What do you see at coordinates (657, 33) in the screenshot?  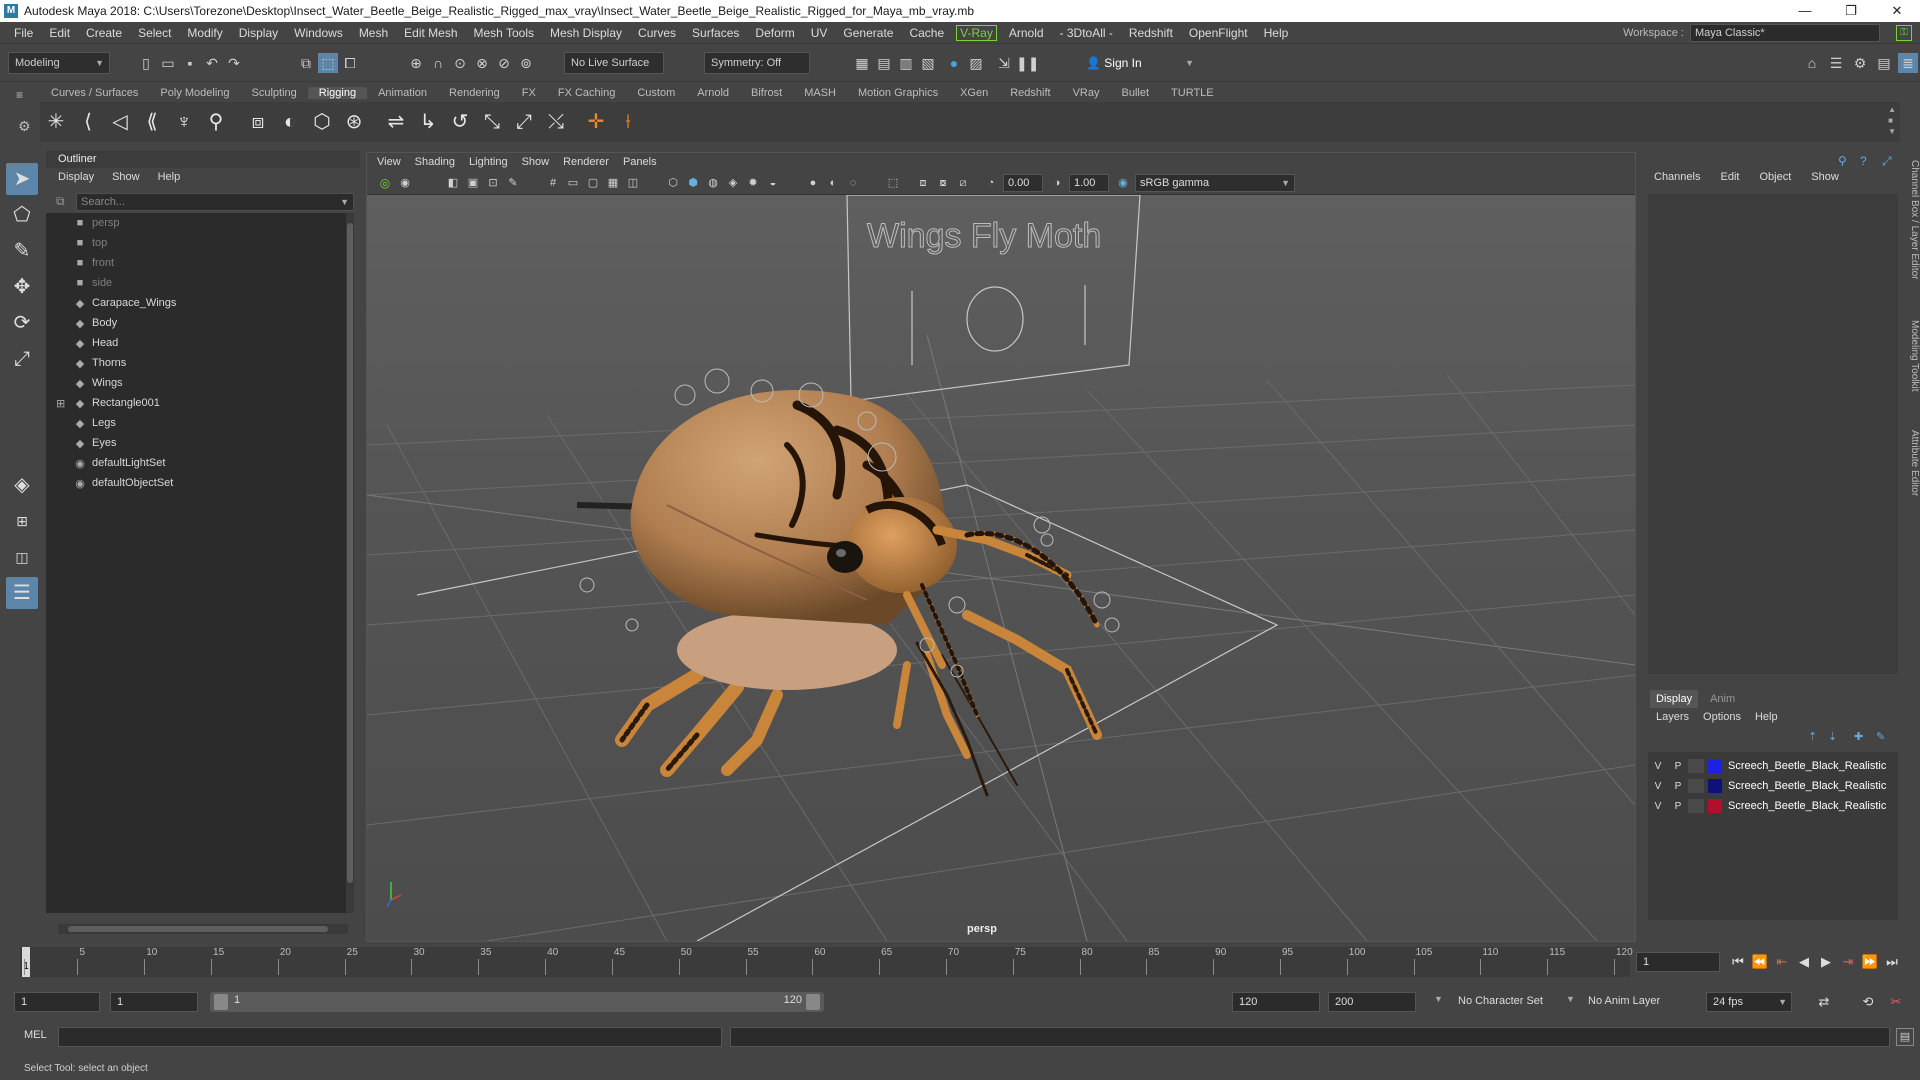 I see `menu-curves: Curves` at bounding box center [657, 33].